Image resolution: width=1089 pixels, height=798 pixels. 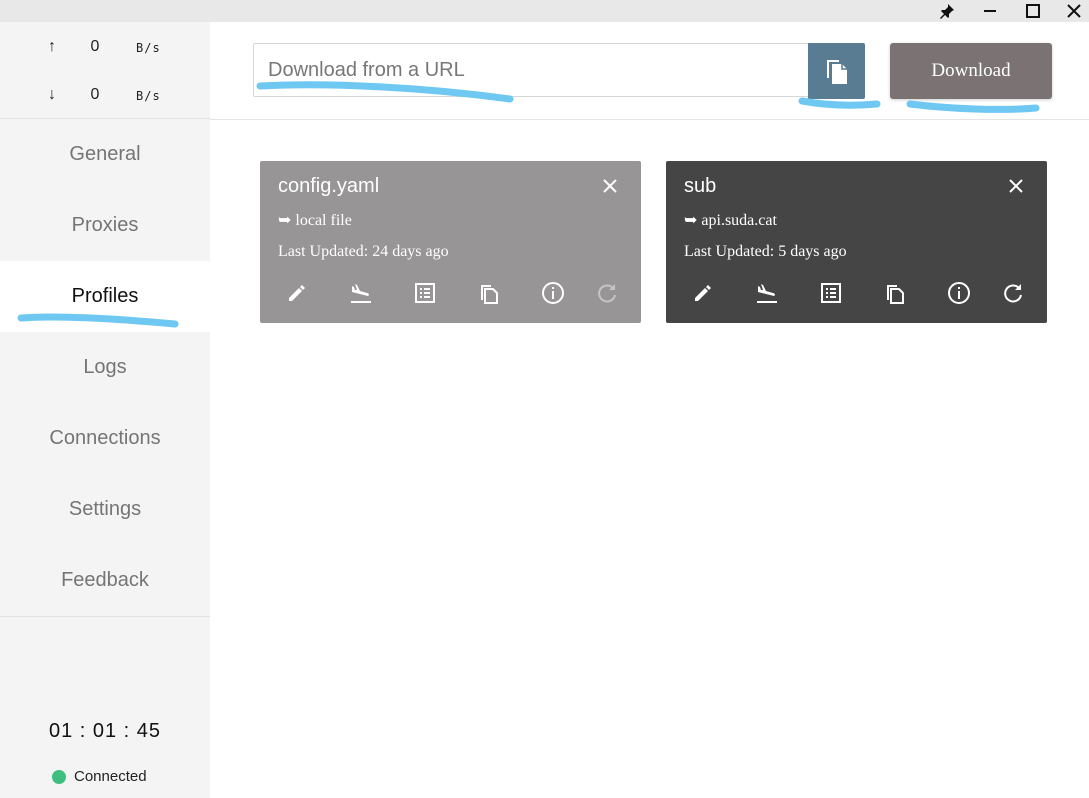 I want to click on pin-icon, so click(x=947, y=11).